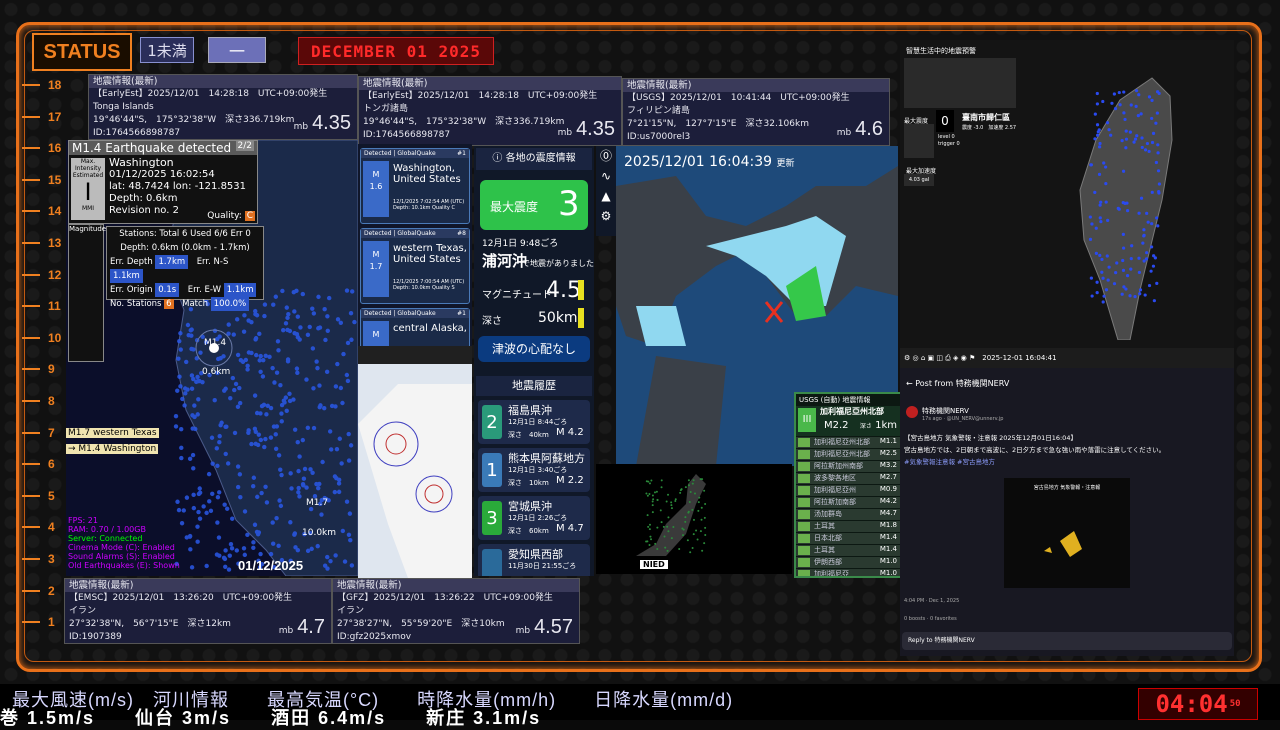  Describe the element at coordinates (534, 560) in the screenshot. I see `history-item: 愛知県西部 11月30日 21:55ごろ` at that location.